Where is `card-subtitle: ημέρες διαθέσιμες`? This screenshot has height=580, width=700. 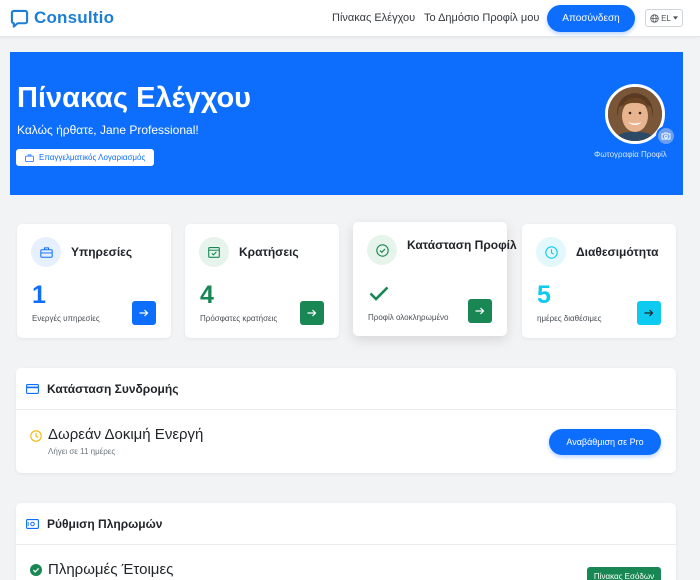 card-subtitle: ημέρες διαθέσιμες is located at coordinates (569, 318).